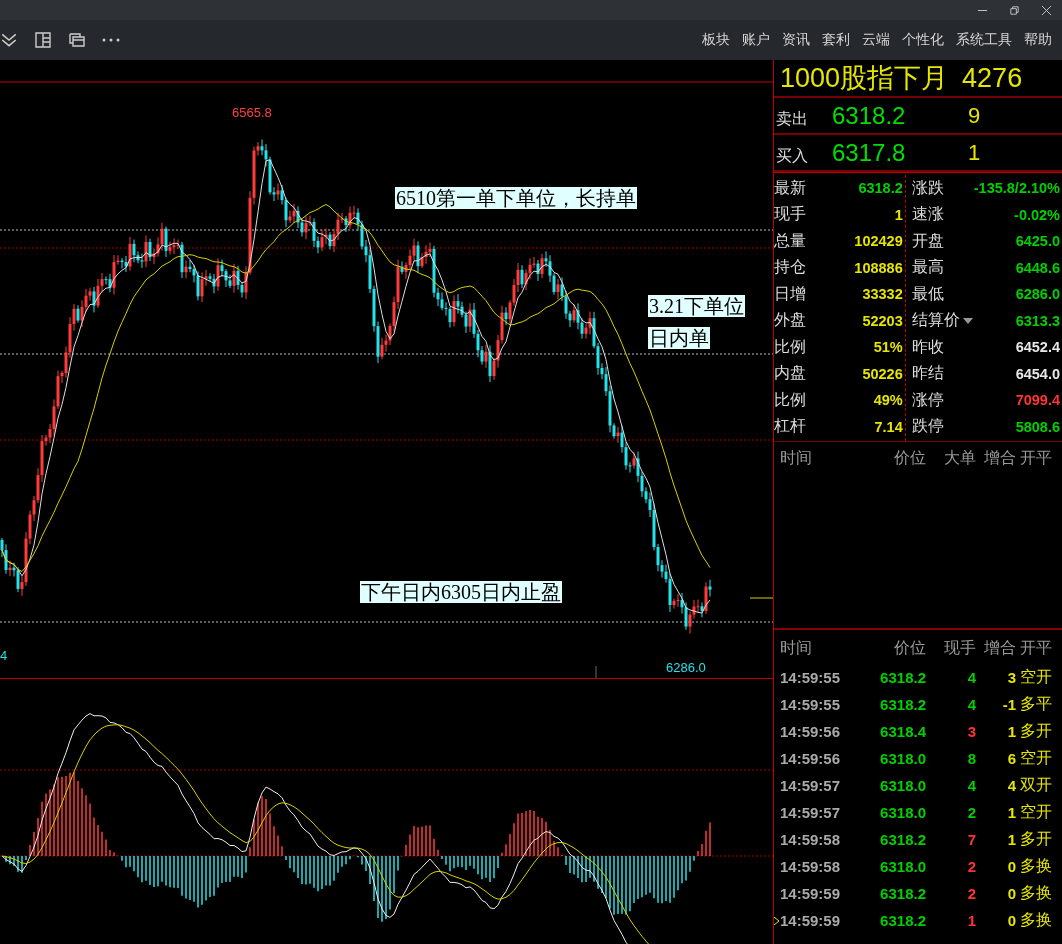  What do you see at coordinates (959, 457) in the screenshot?
I see `column-header: 大单` at bounding box center [959, 457].